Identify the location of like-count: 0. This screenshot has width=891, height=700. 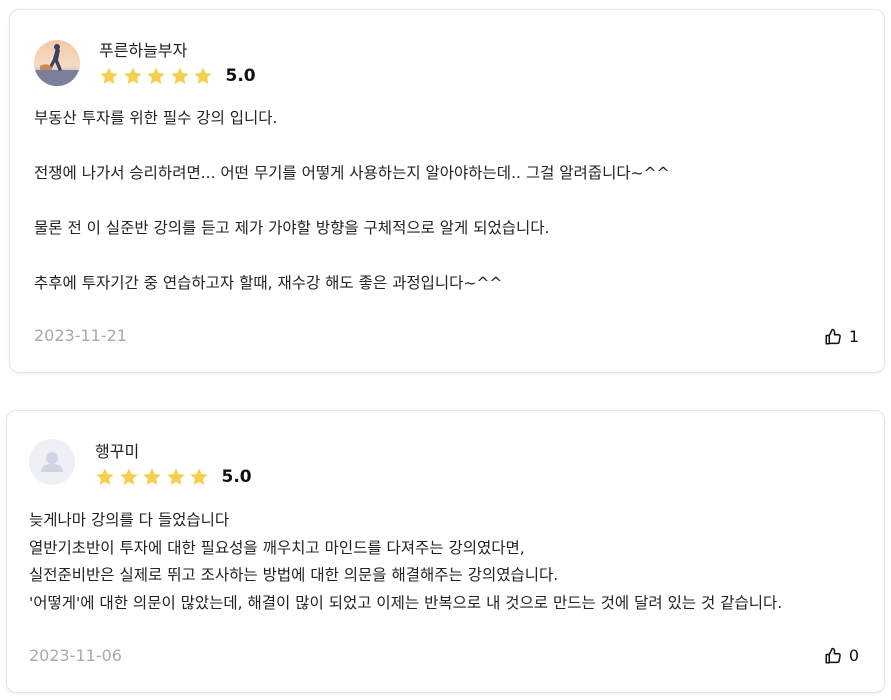
(853, 655).